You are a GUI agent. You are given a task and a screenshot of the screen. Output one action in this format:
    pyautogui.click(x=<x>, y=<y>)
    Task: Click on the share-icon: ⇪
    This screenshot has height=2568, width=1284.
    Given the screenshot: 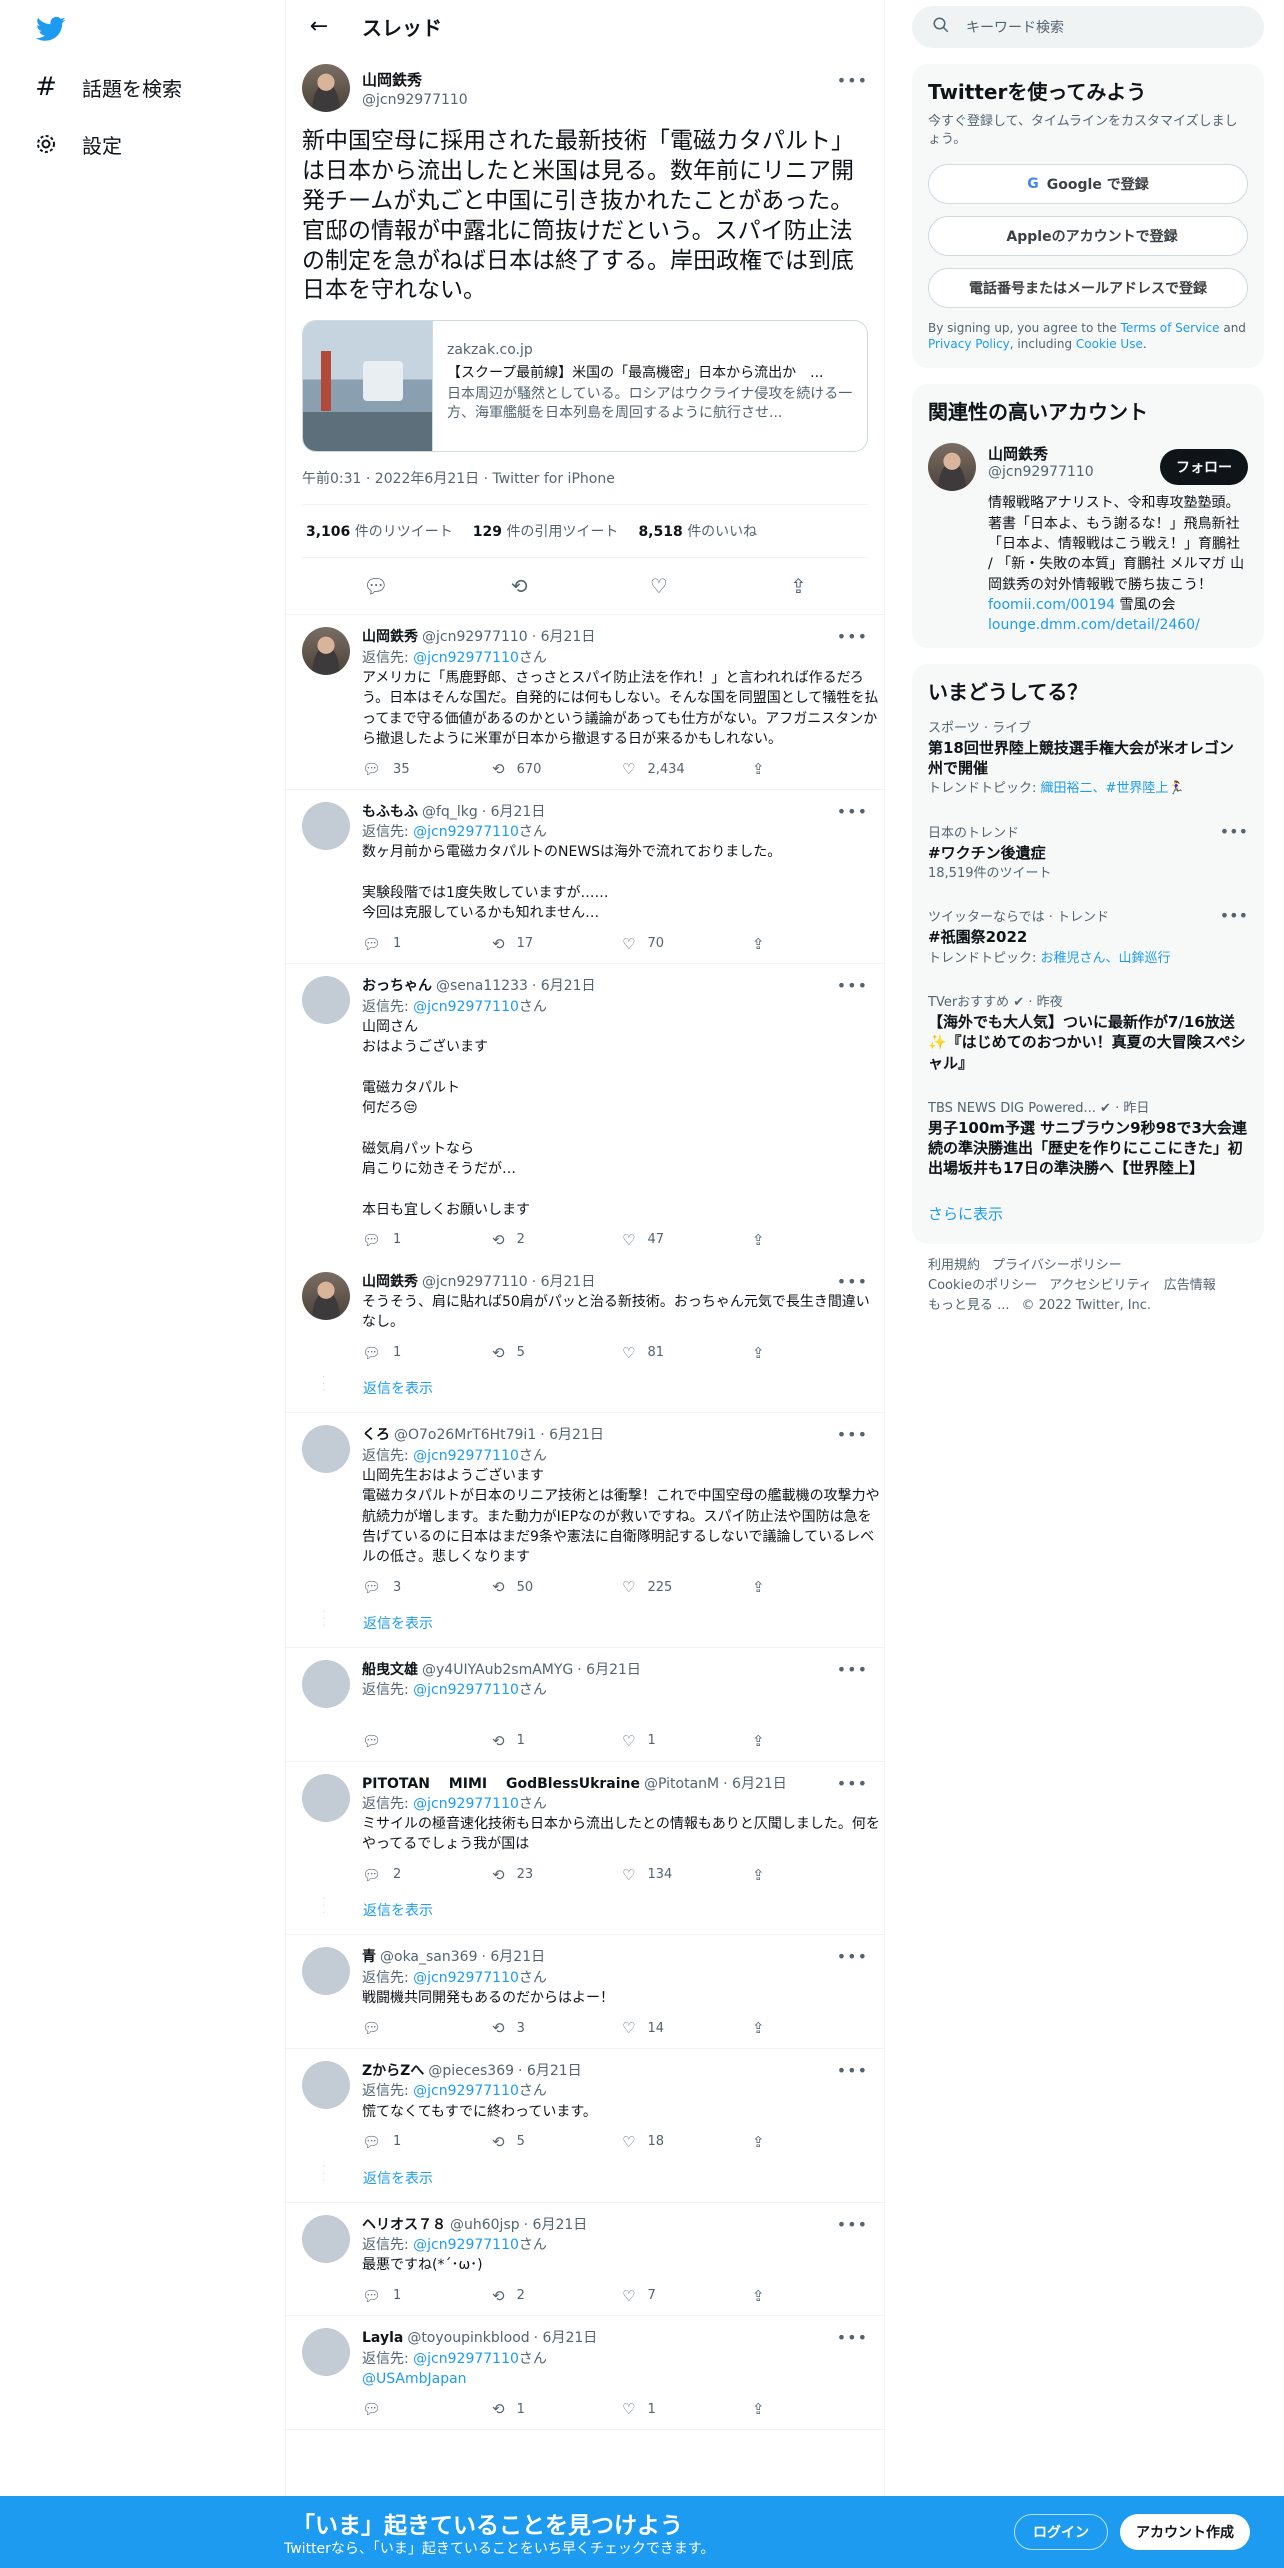 What is the action you would take?
    pyautogui.click(x=798, y=586)
    